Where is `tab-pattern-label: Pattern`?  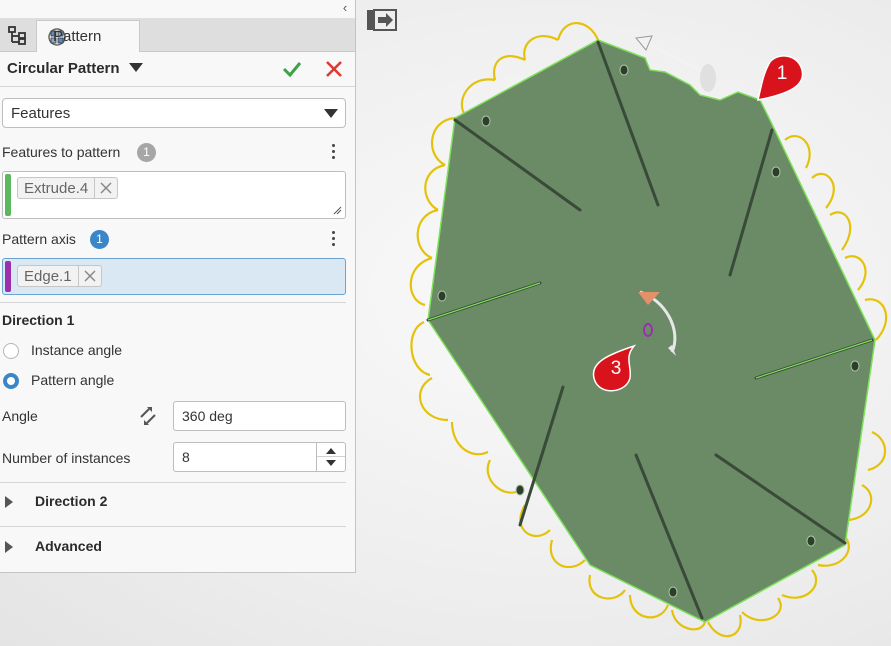 tab-pattern-label: Pattern is located at coordinates (77, 36).